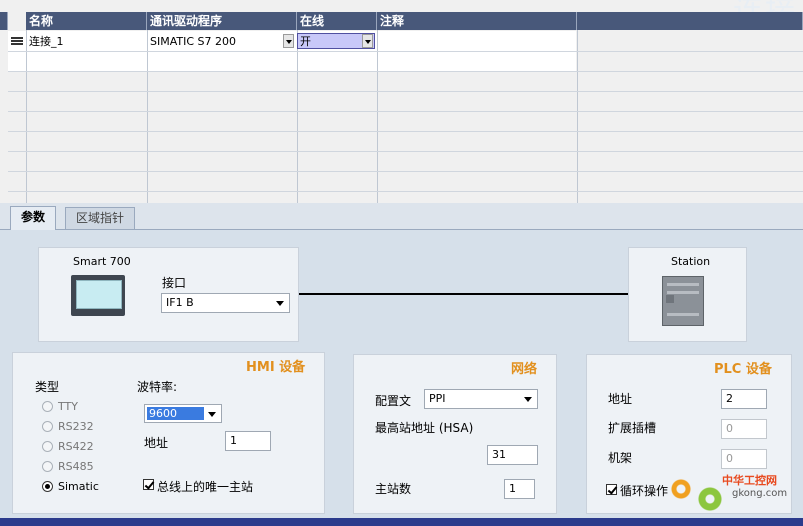  Describe the element at coordinates (205, 487) in the screenshot. I see `only-master-label: 总线上的唯一主站` at that location.